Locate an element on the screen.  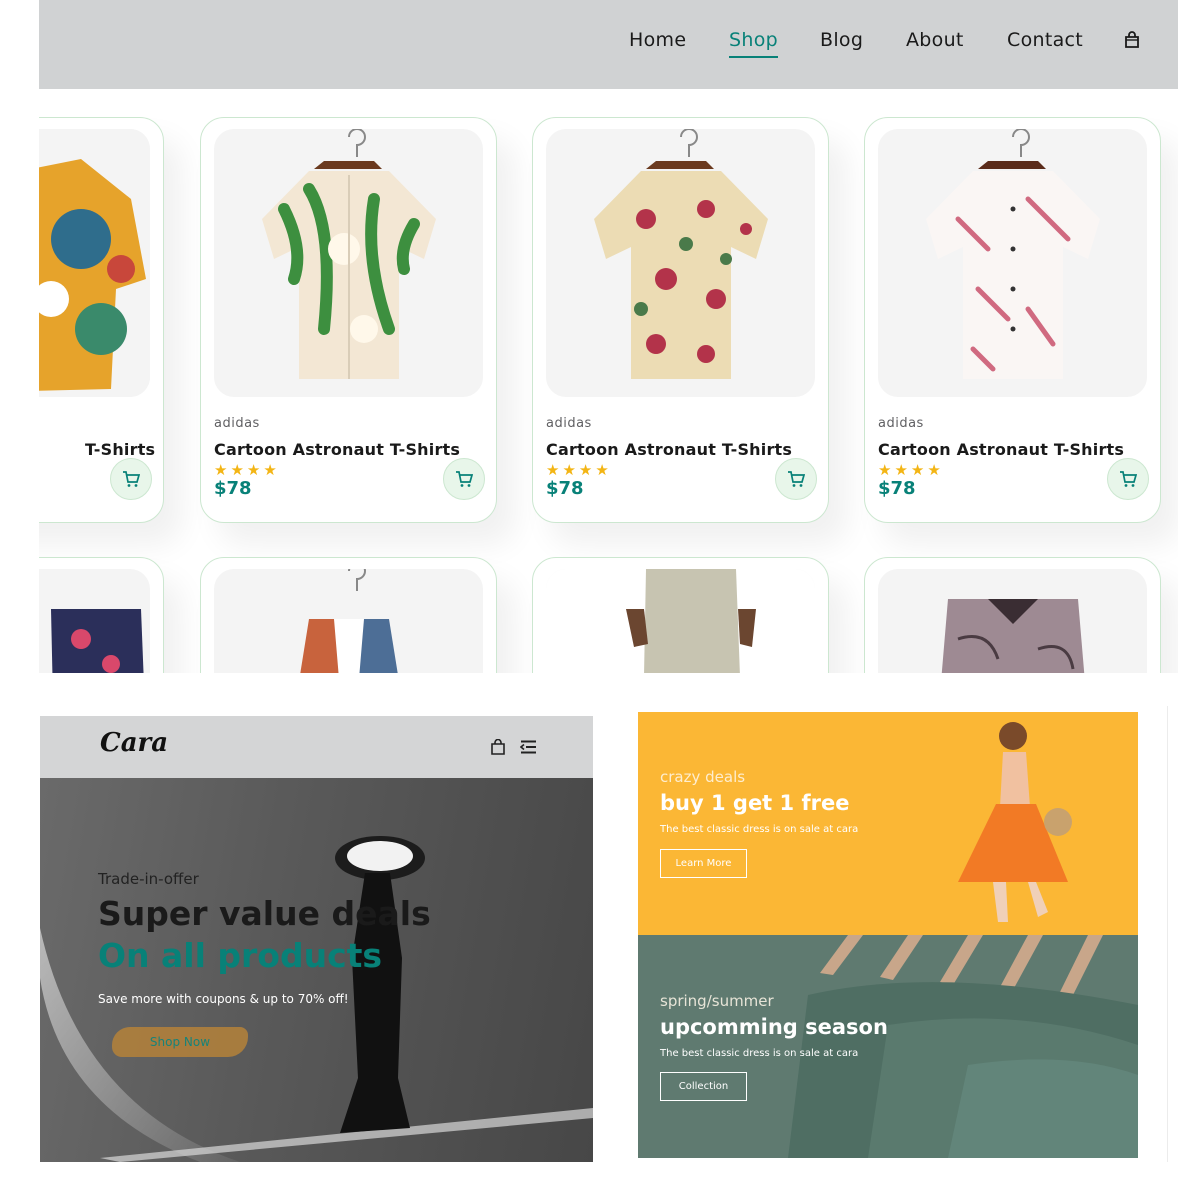
product-card-partial is located at coordinates (101, 615).